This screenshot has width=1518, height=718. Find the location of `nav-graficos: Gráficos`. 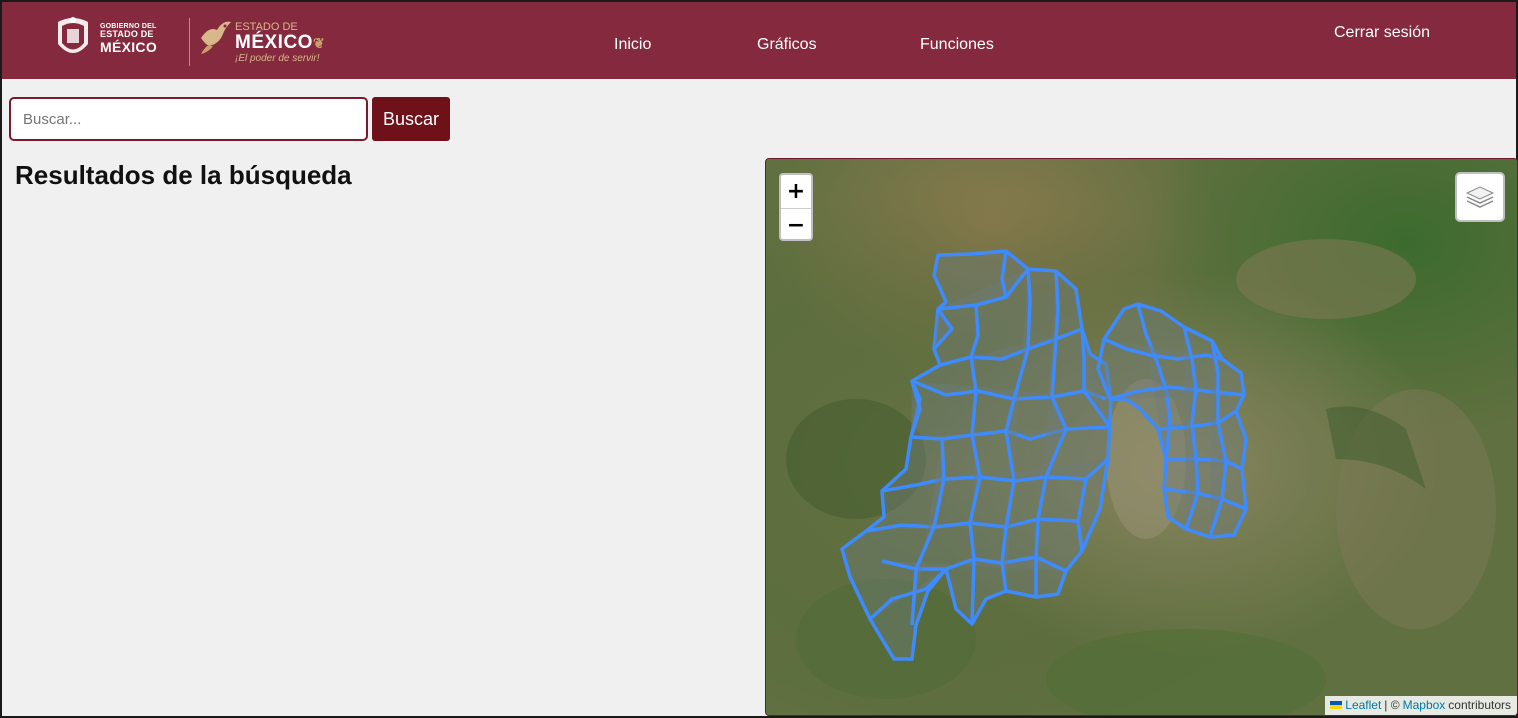

nav-graficos: Gráficos is located at coordinates (787, 45).